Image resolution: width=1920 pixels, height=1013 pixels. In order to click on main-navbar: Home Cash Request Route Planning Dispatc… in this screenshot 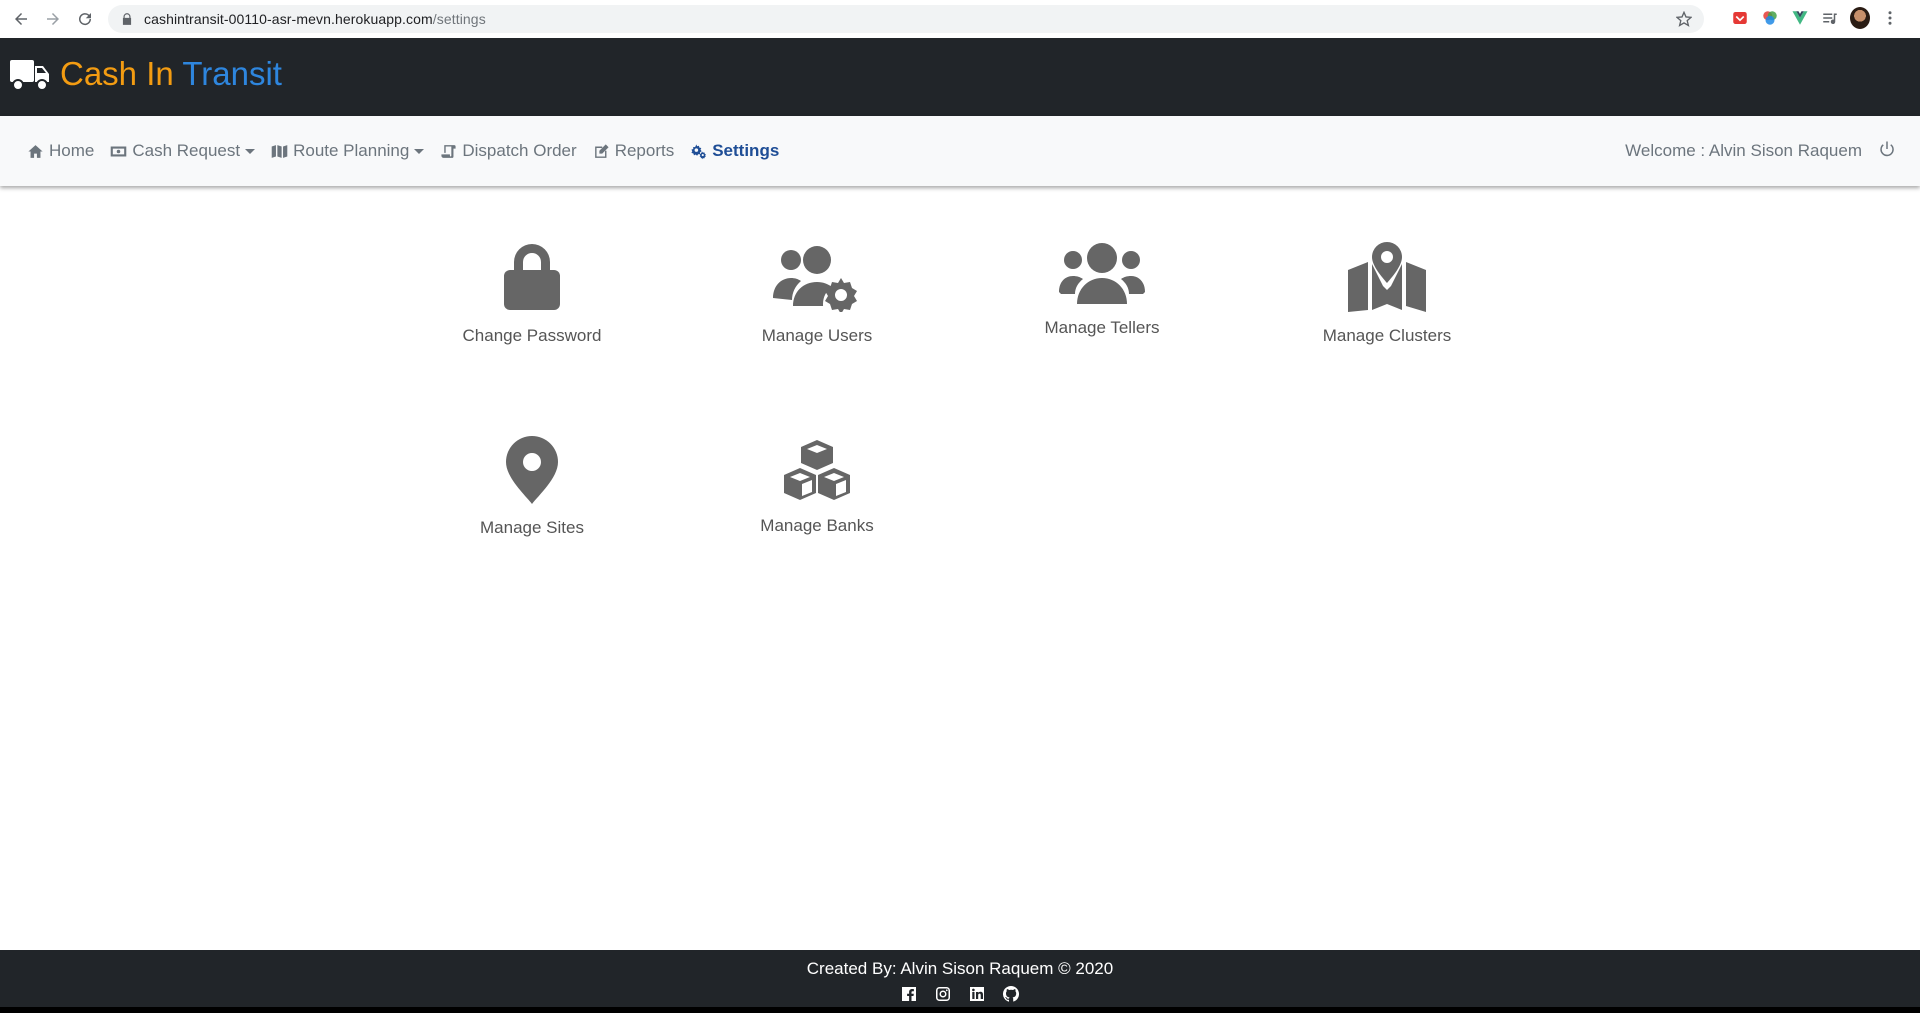, I will do `click(960, 151)`.